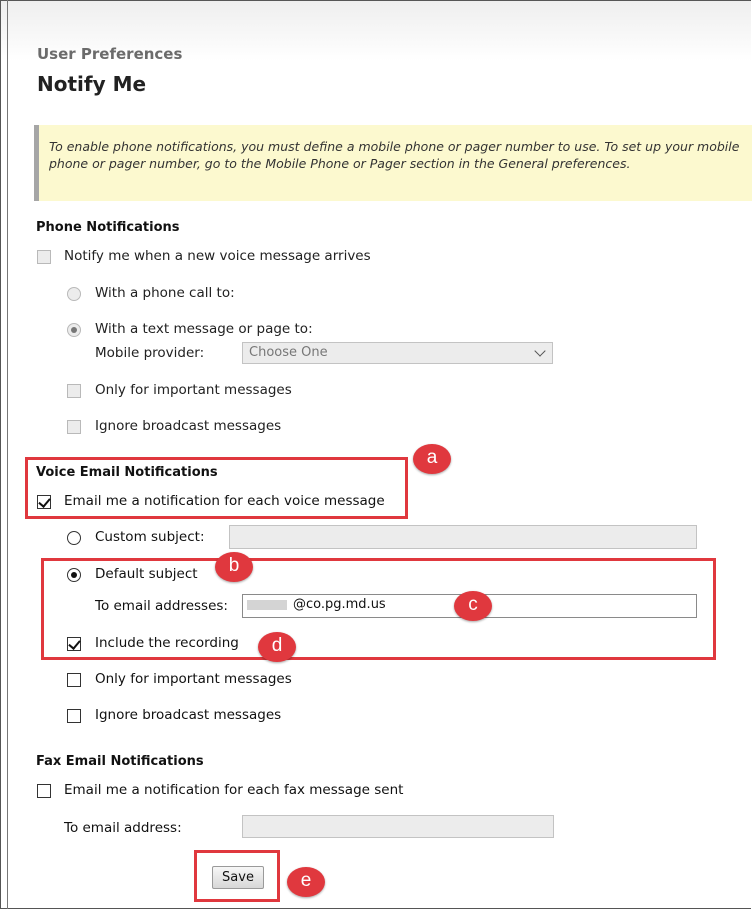  What do you see at coordinates (378, 609) in the screenshot?
I see `annotation-box-bcd` at bounding box center [378, 609].